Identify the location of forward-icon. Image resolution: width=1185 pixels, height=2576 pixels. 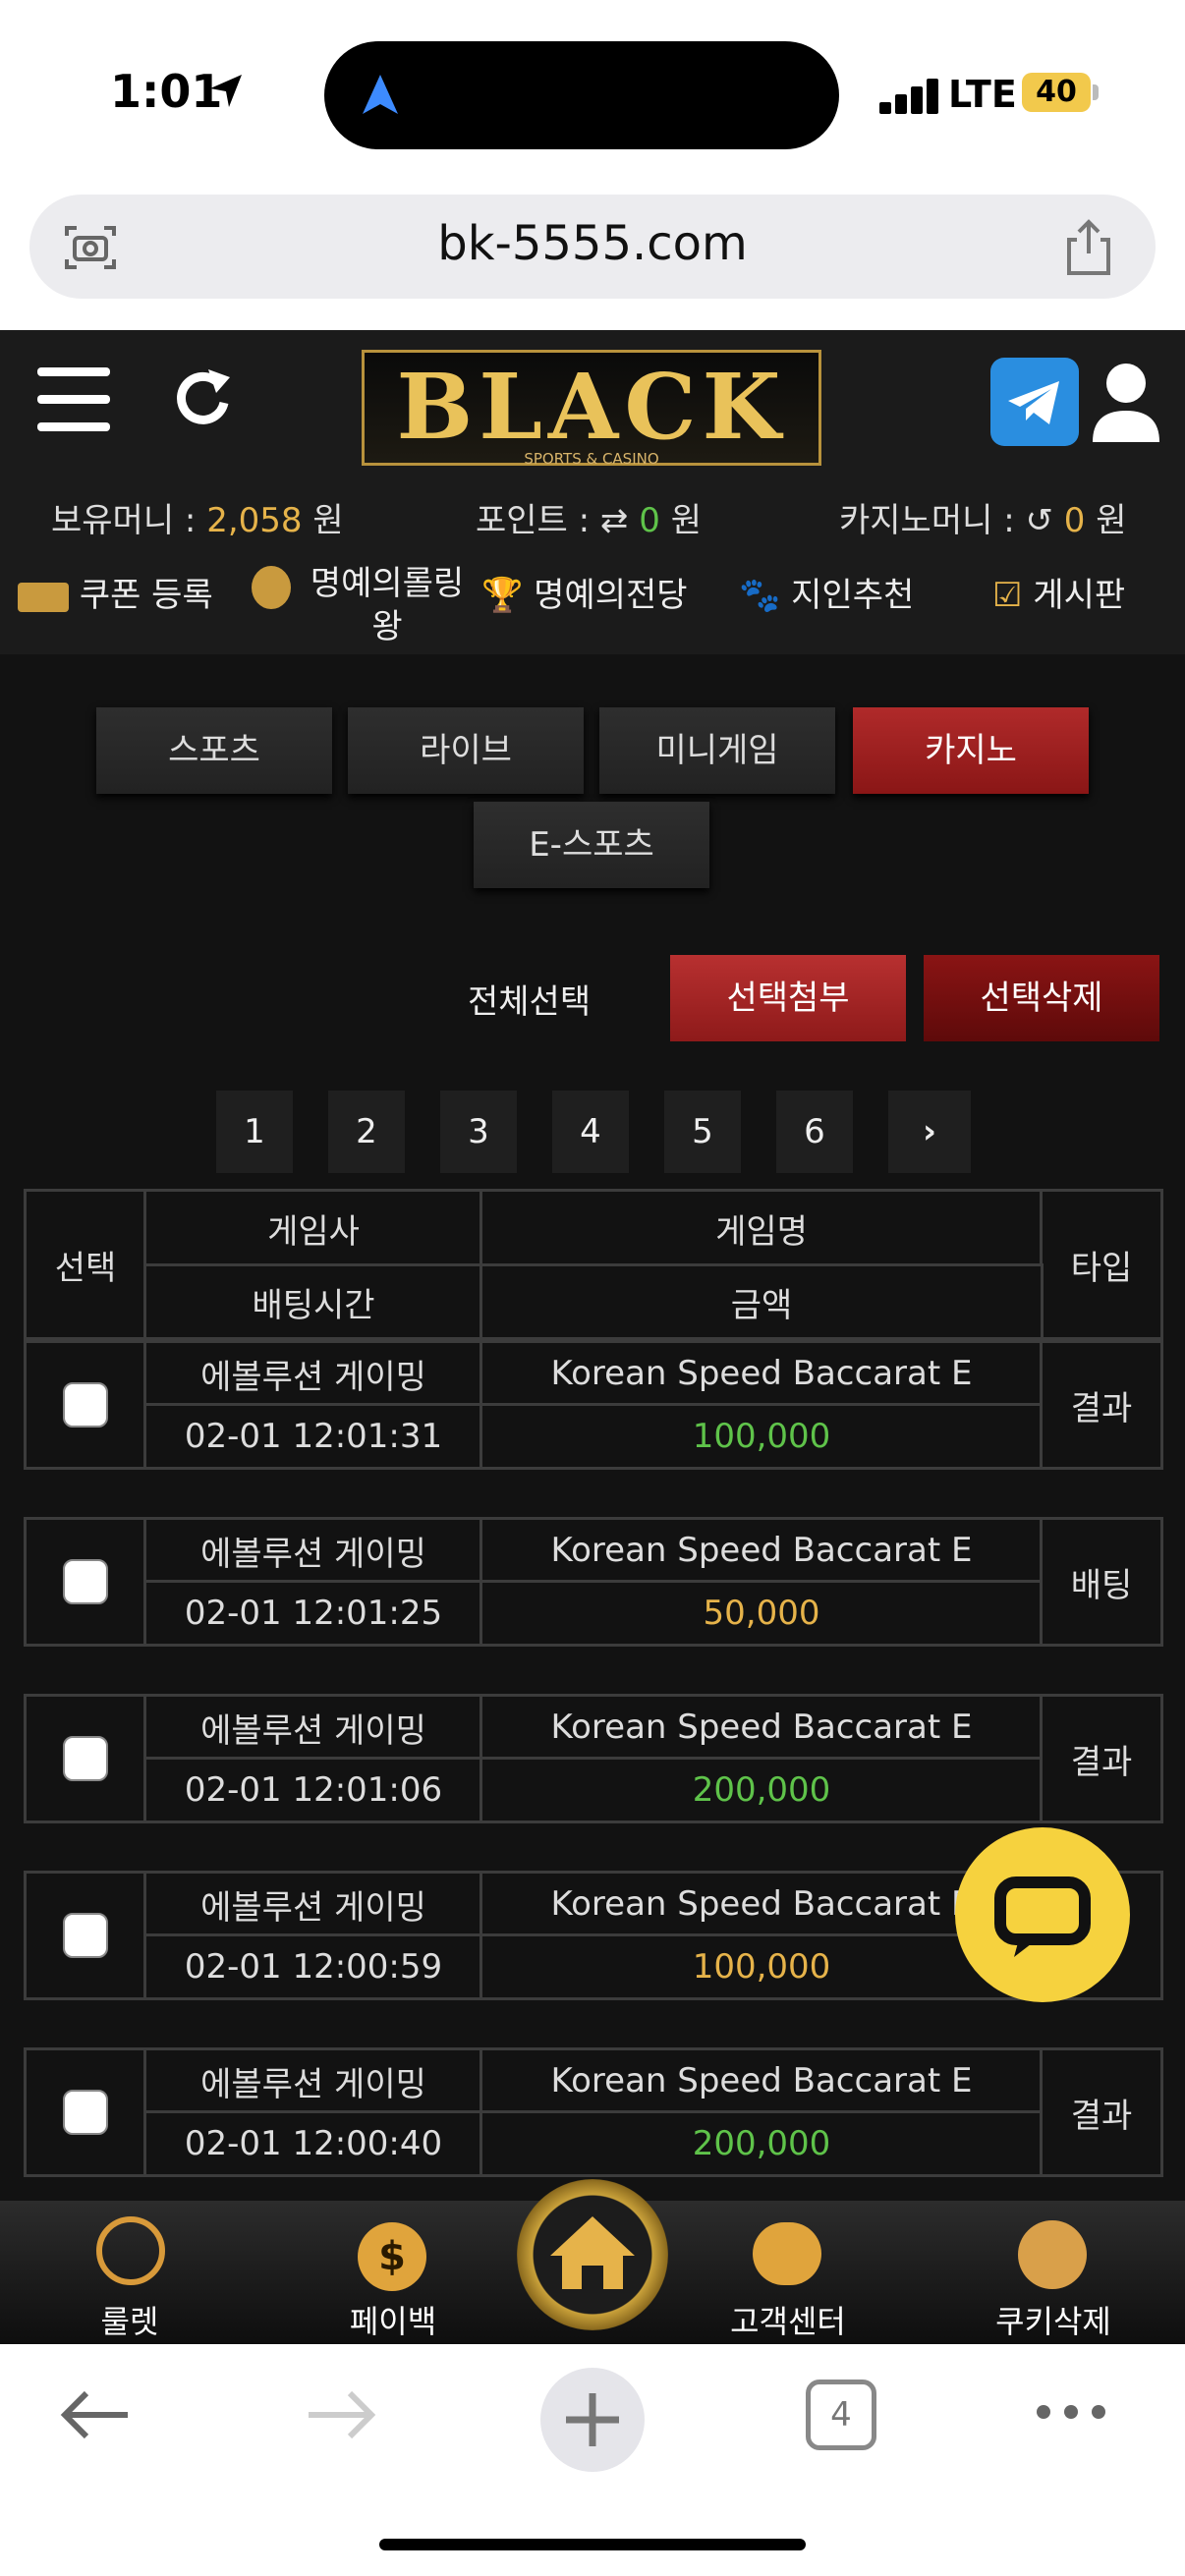
(342, 2414).